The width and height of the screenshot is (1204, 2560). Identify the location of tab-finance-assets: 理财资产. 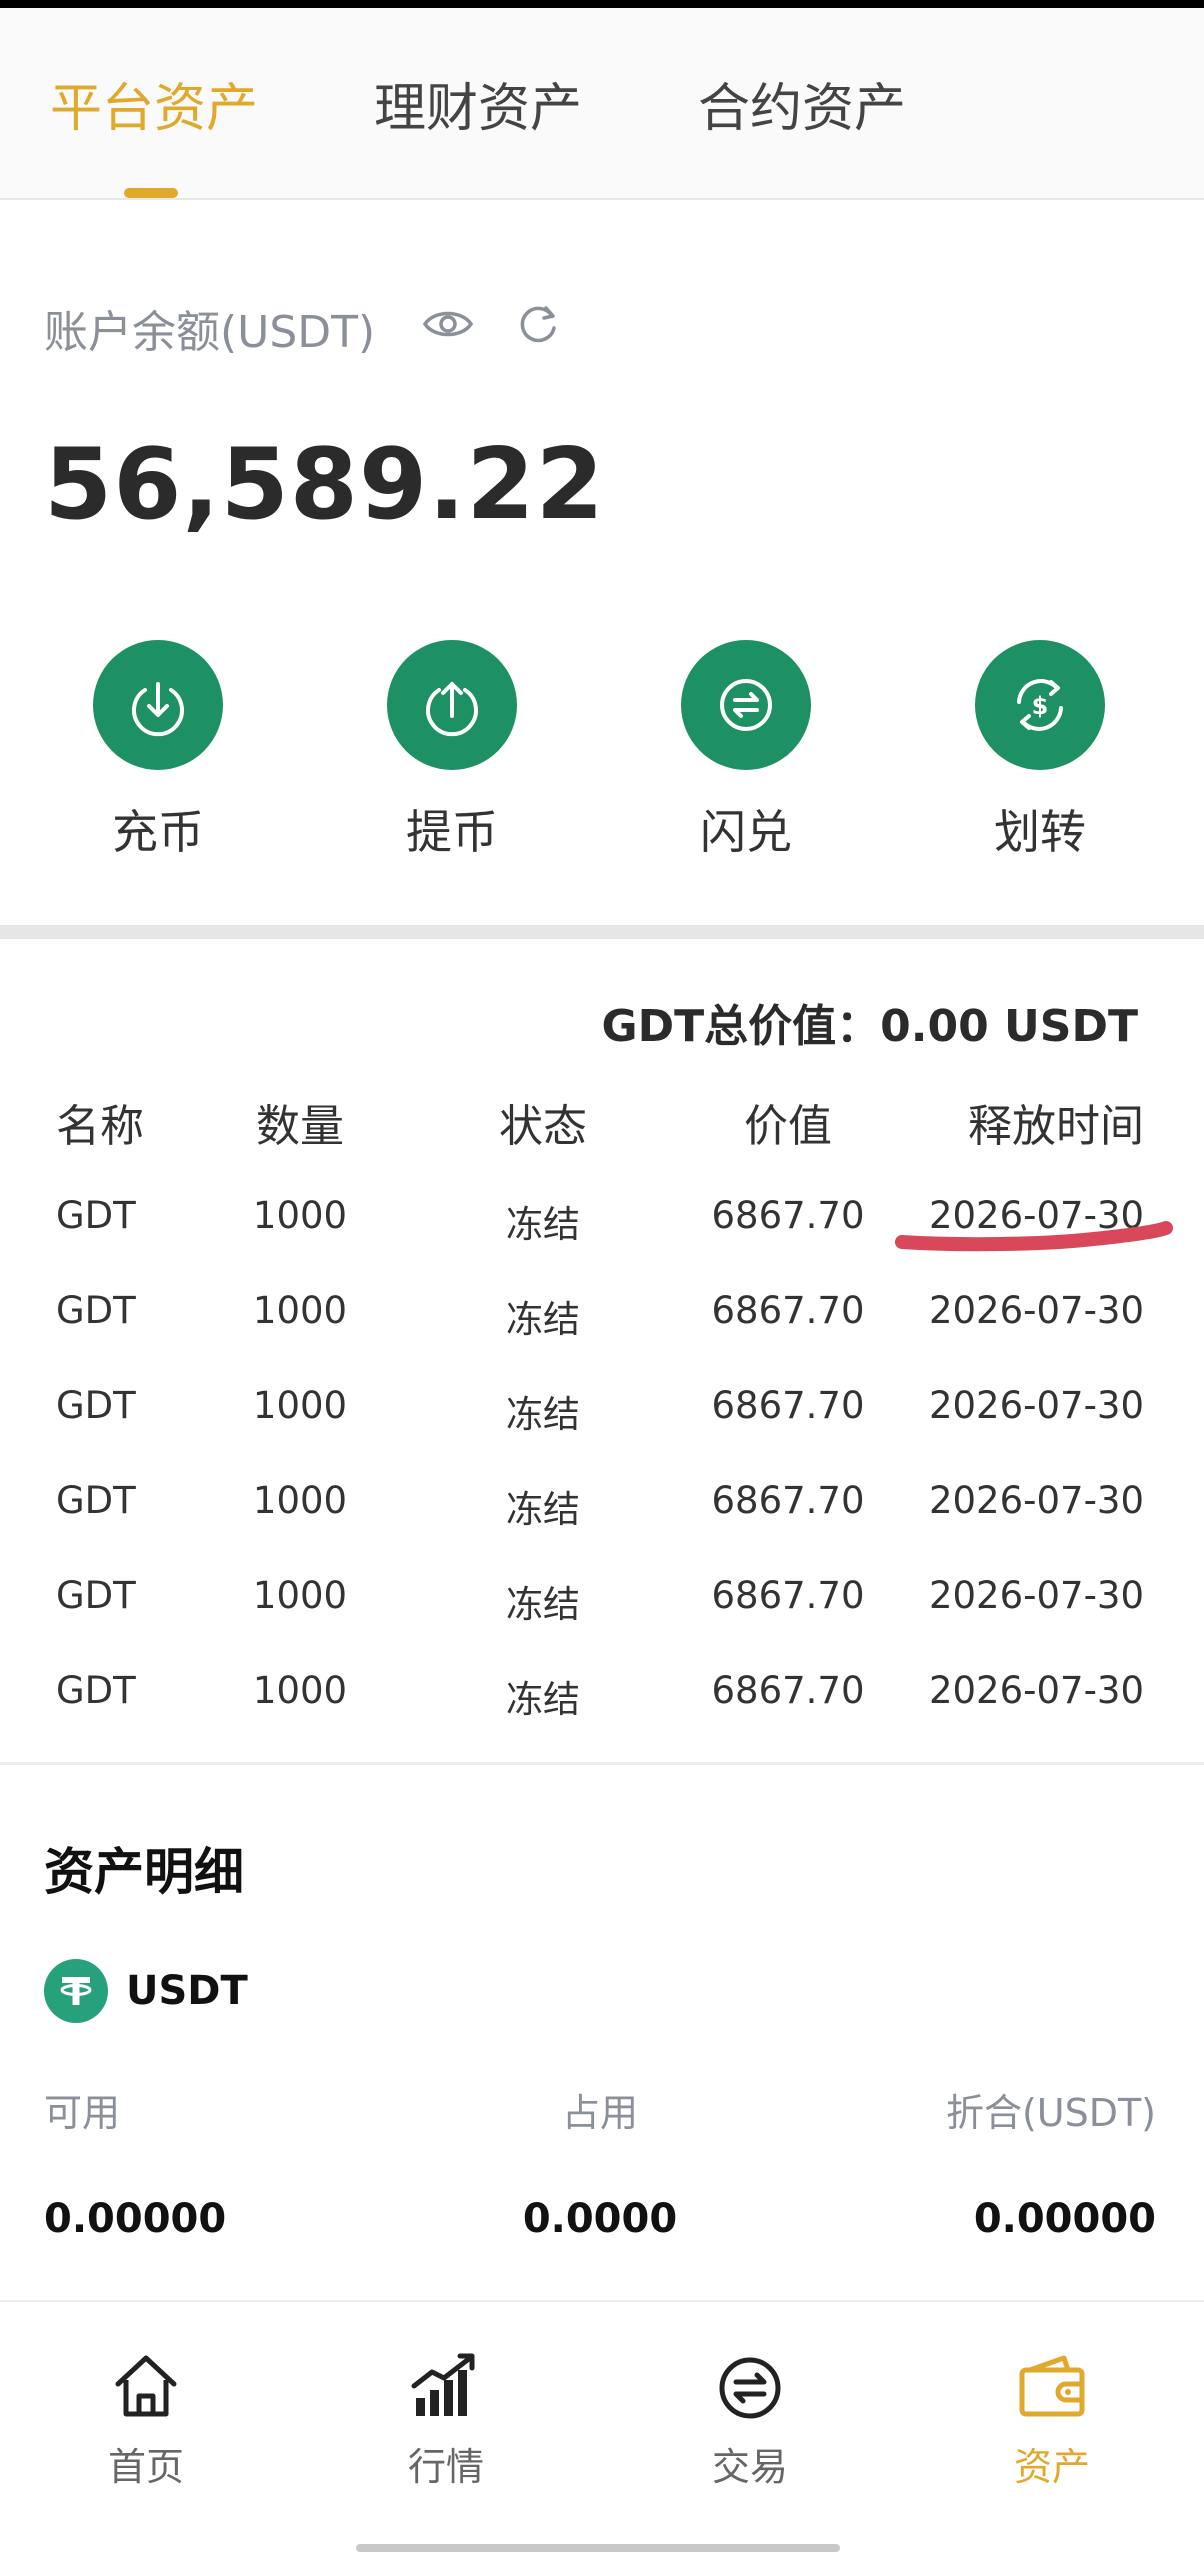
(478, 103).